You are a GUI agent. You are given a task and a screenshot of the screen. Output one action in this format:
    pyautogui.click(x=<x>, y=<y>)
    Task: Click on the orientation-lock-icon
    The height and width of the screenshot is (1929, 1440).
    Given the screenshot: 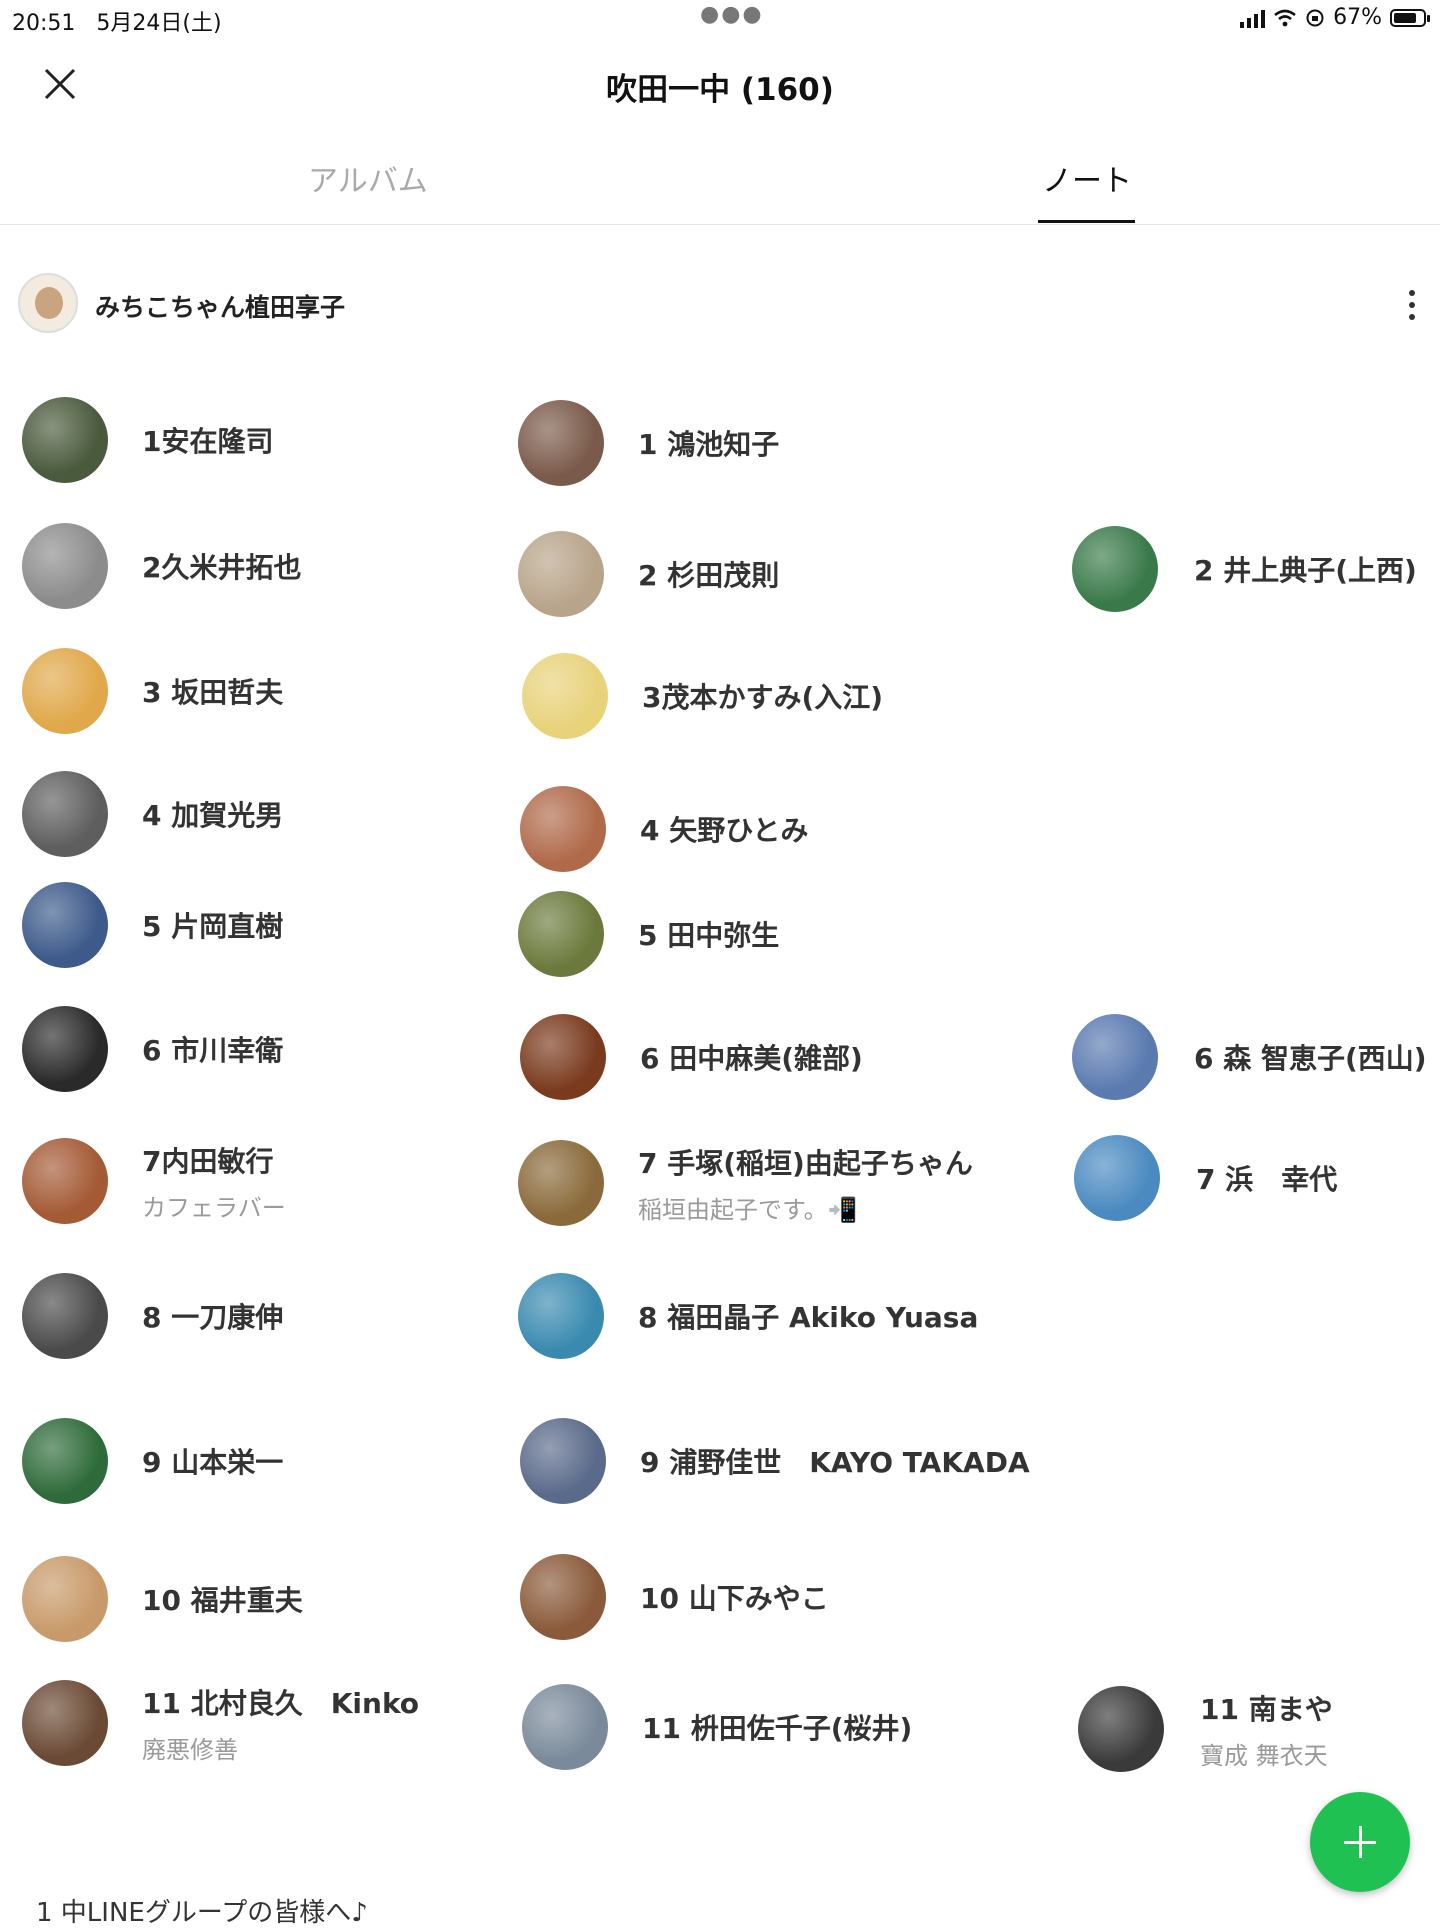 What is the action you would take?
    pyautogui.click(x=1315, y=17)
    